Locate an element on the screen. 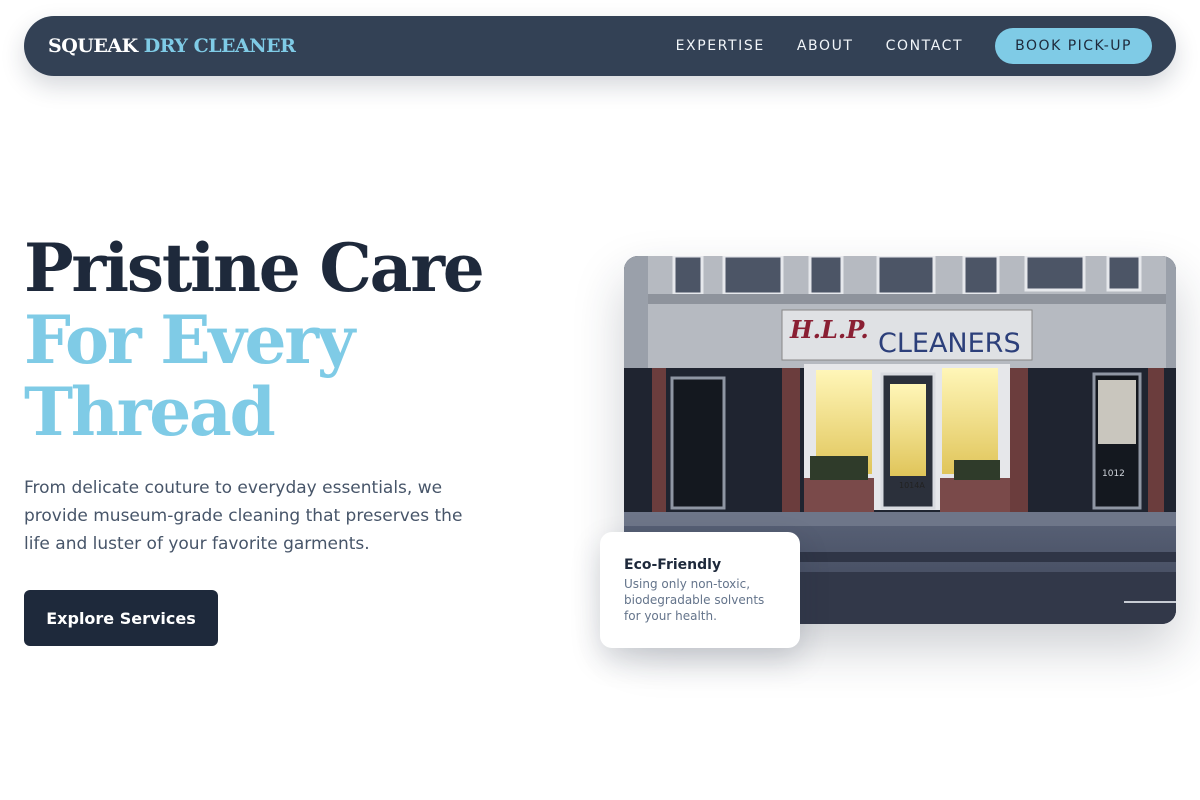  nav-link-about: ABOUT is located at coordinates (825, 46).